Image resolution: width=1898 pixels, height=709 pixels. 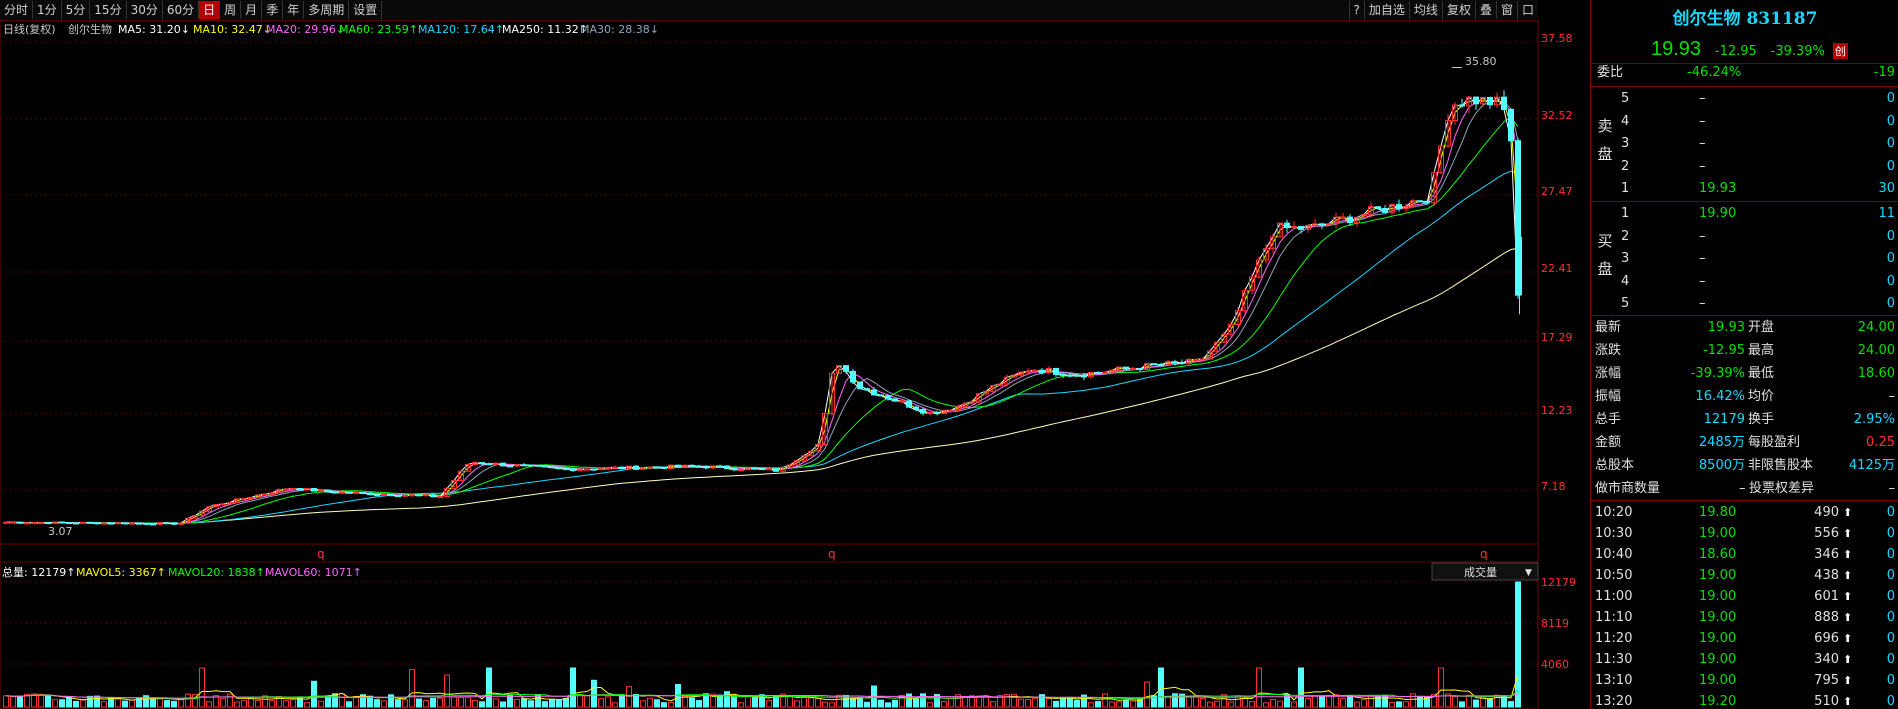 What do you see at coordinates (1744, 144) in the screenshot?
I see `sell-level-row: 3 – 0` at bounding box center [1744, 144].